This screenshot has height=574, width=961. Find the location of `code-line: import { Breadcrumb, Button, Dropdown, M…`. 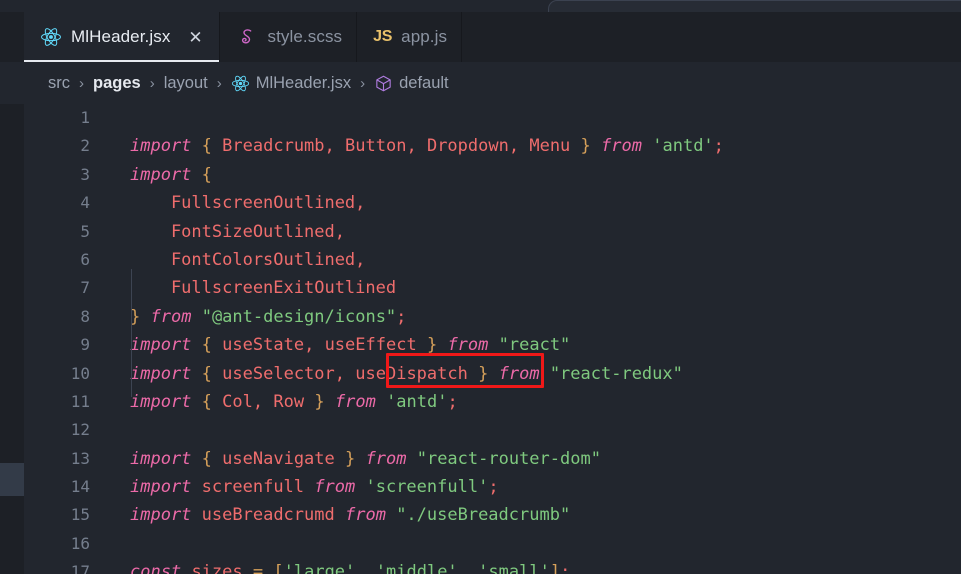

code-line: import { Breadcrumb, Button, Dropdown, M… is located at coordinates (534, 146).